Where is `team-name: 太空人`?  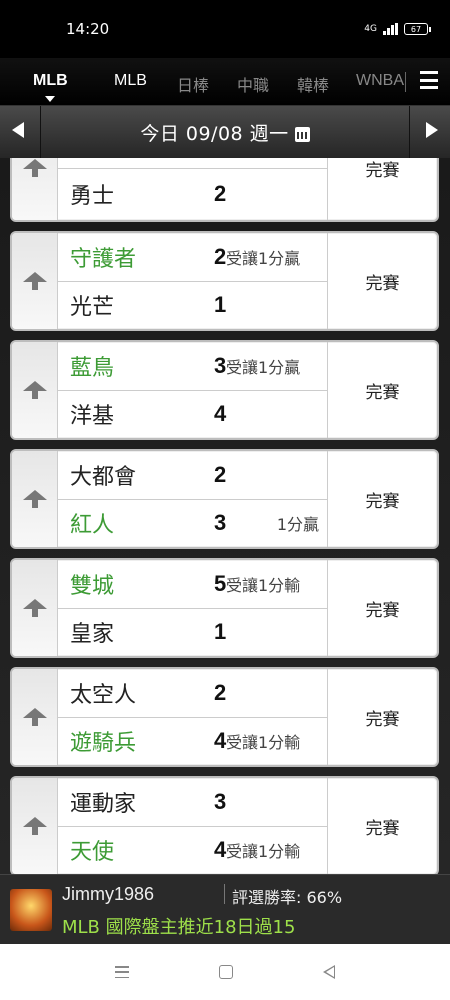
team-name: 太空人 is located at coordinates (103, 695).